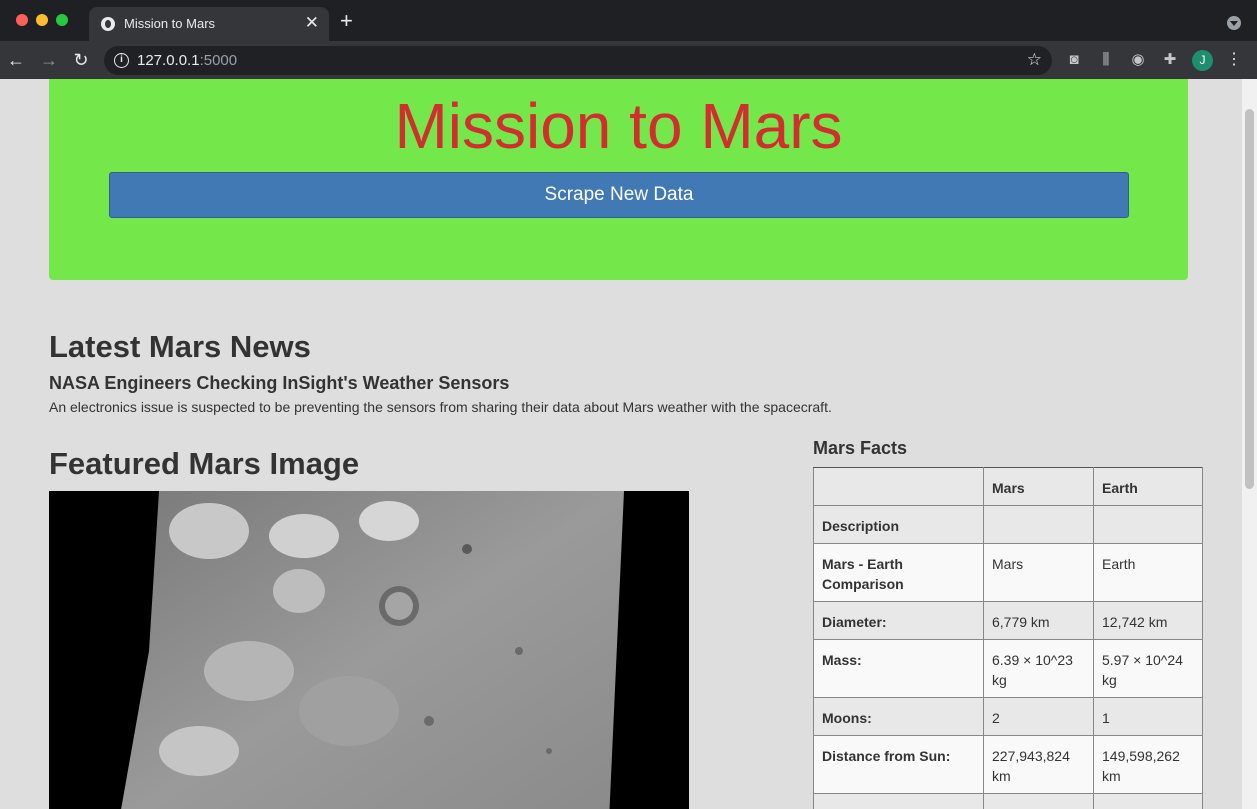  Describe the element at coordinates (618, 126) in the screenshot. I see `page-title: Mission to Mars` at that location.